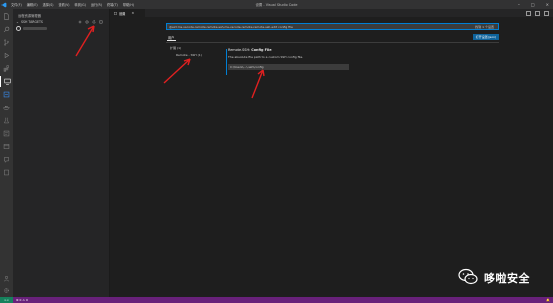 This screenshot has width=553, height=303. I want to click on menu-help: 帮助(H), so click(128, 4).